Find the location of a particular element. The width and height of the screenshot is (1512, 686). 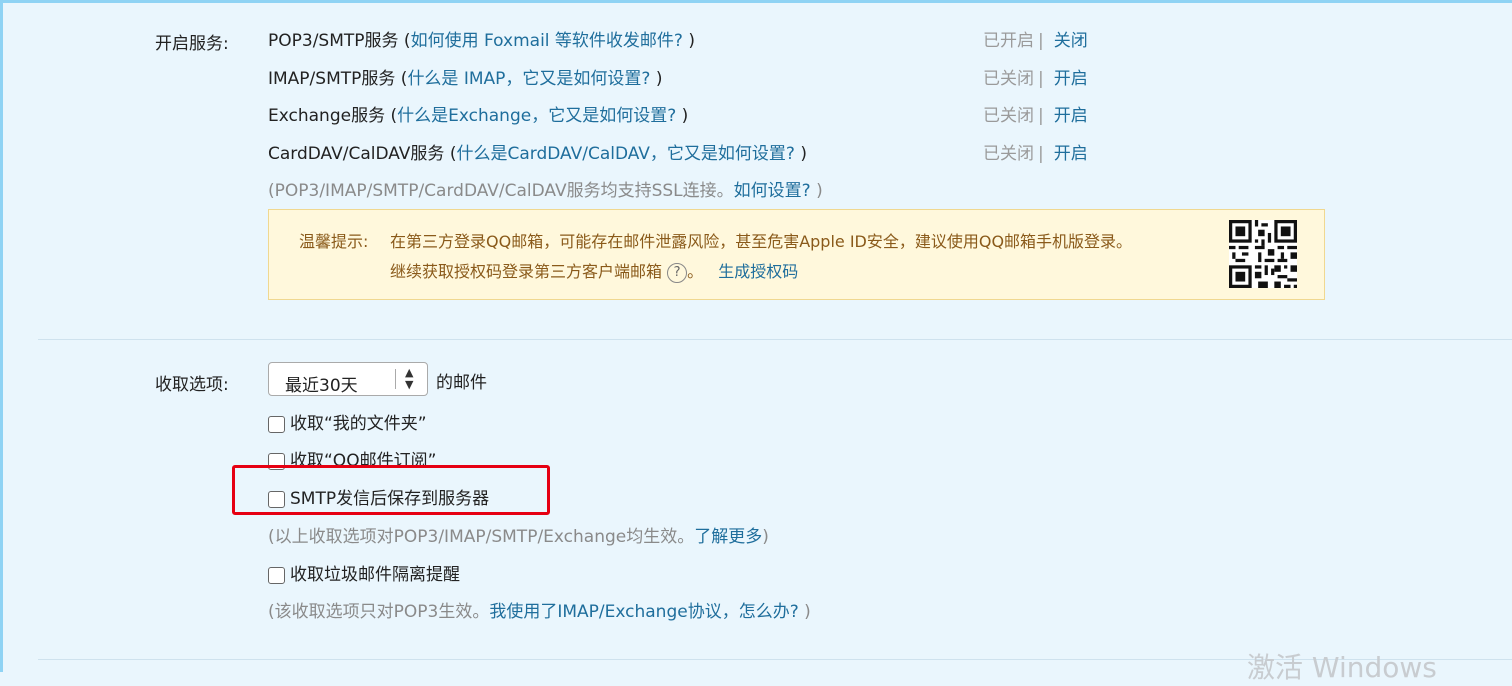

select-arrows-icon: ▲ ▼ is located at coordinates (409, 378).